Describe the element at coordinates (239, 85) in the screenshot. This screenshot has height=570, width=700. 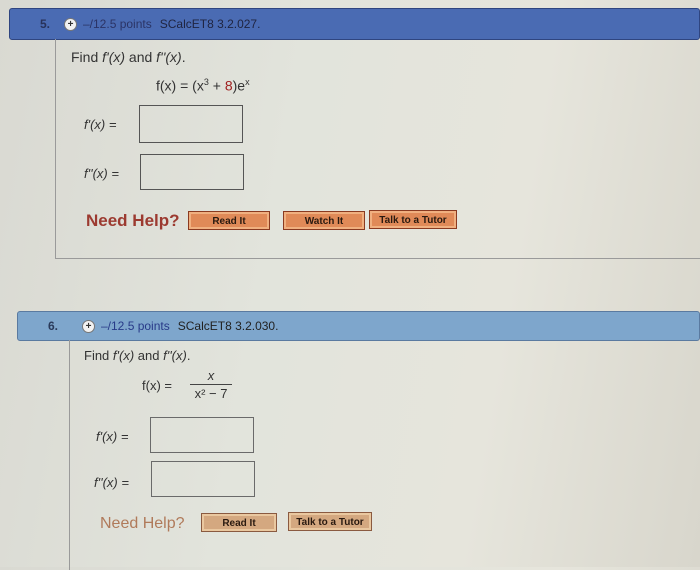
I see `formula-part: )e` at that location.